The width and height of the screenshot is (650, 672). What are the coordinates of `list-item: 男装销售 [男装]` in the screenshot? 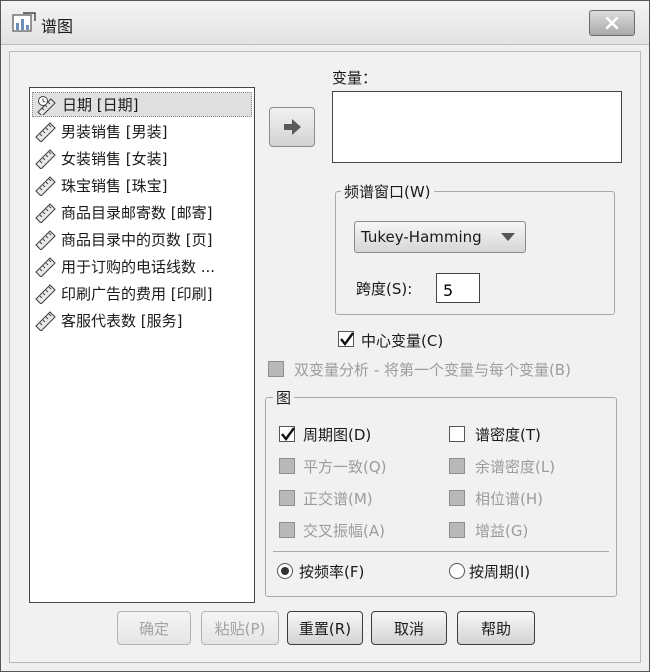 It's located at (142, 131).